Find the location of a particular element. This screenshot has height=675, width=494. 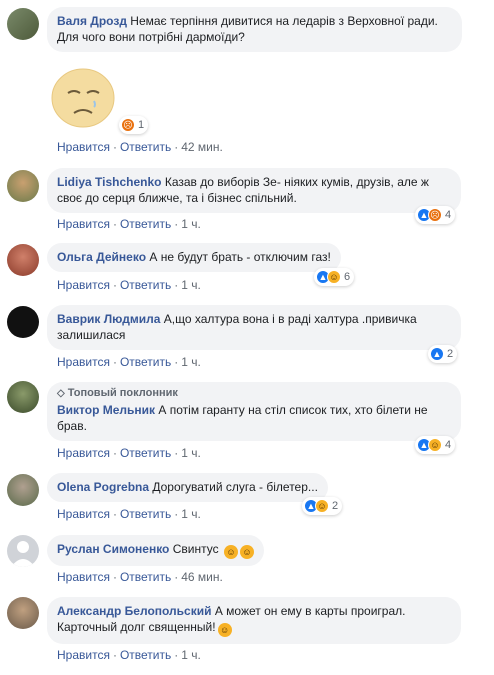

author-name: Виктор Мельник is located at coordinates (106, 410).